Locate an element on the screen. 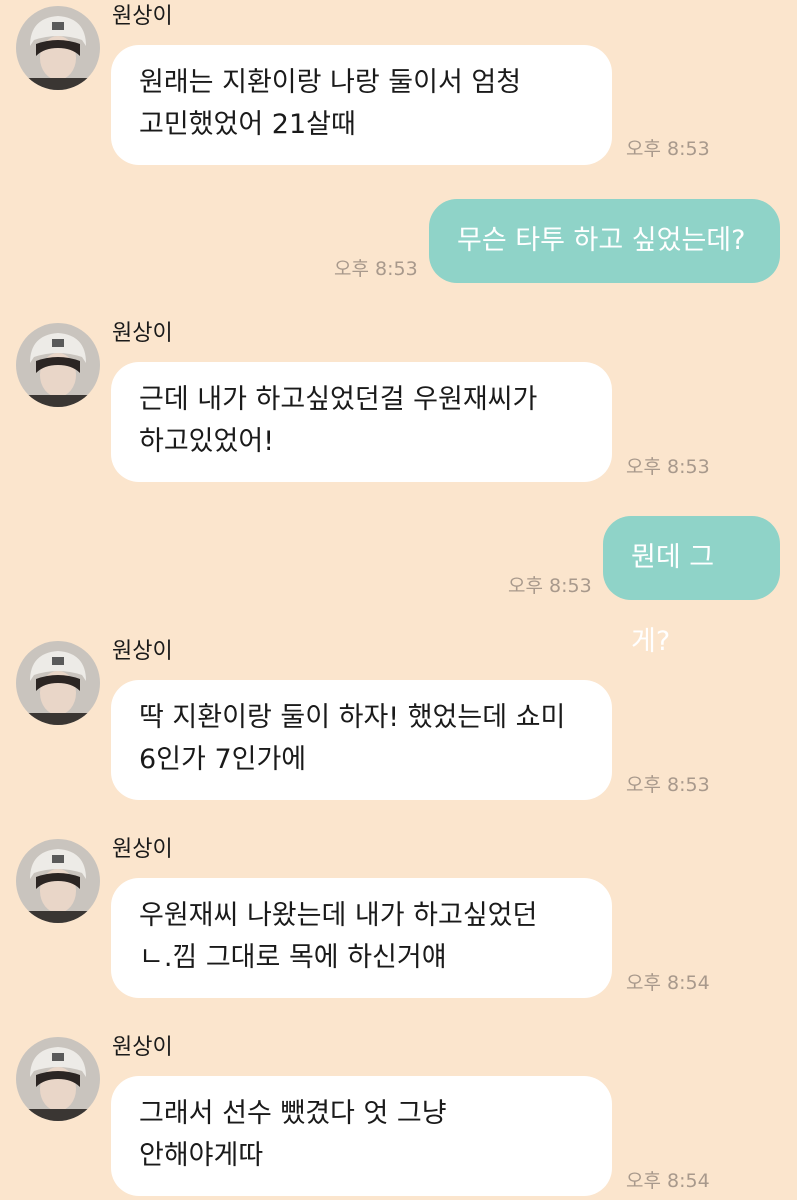  message-bubble-outgoing: 무슨 타투 하고 싶었는데? is located at coordinates (604, 241).